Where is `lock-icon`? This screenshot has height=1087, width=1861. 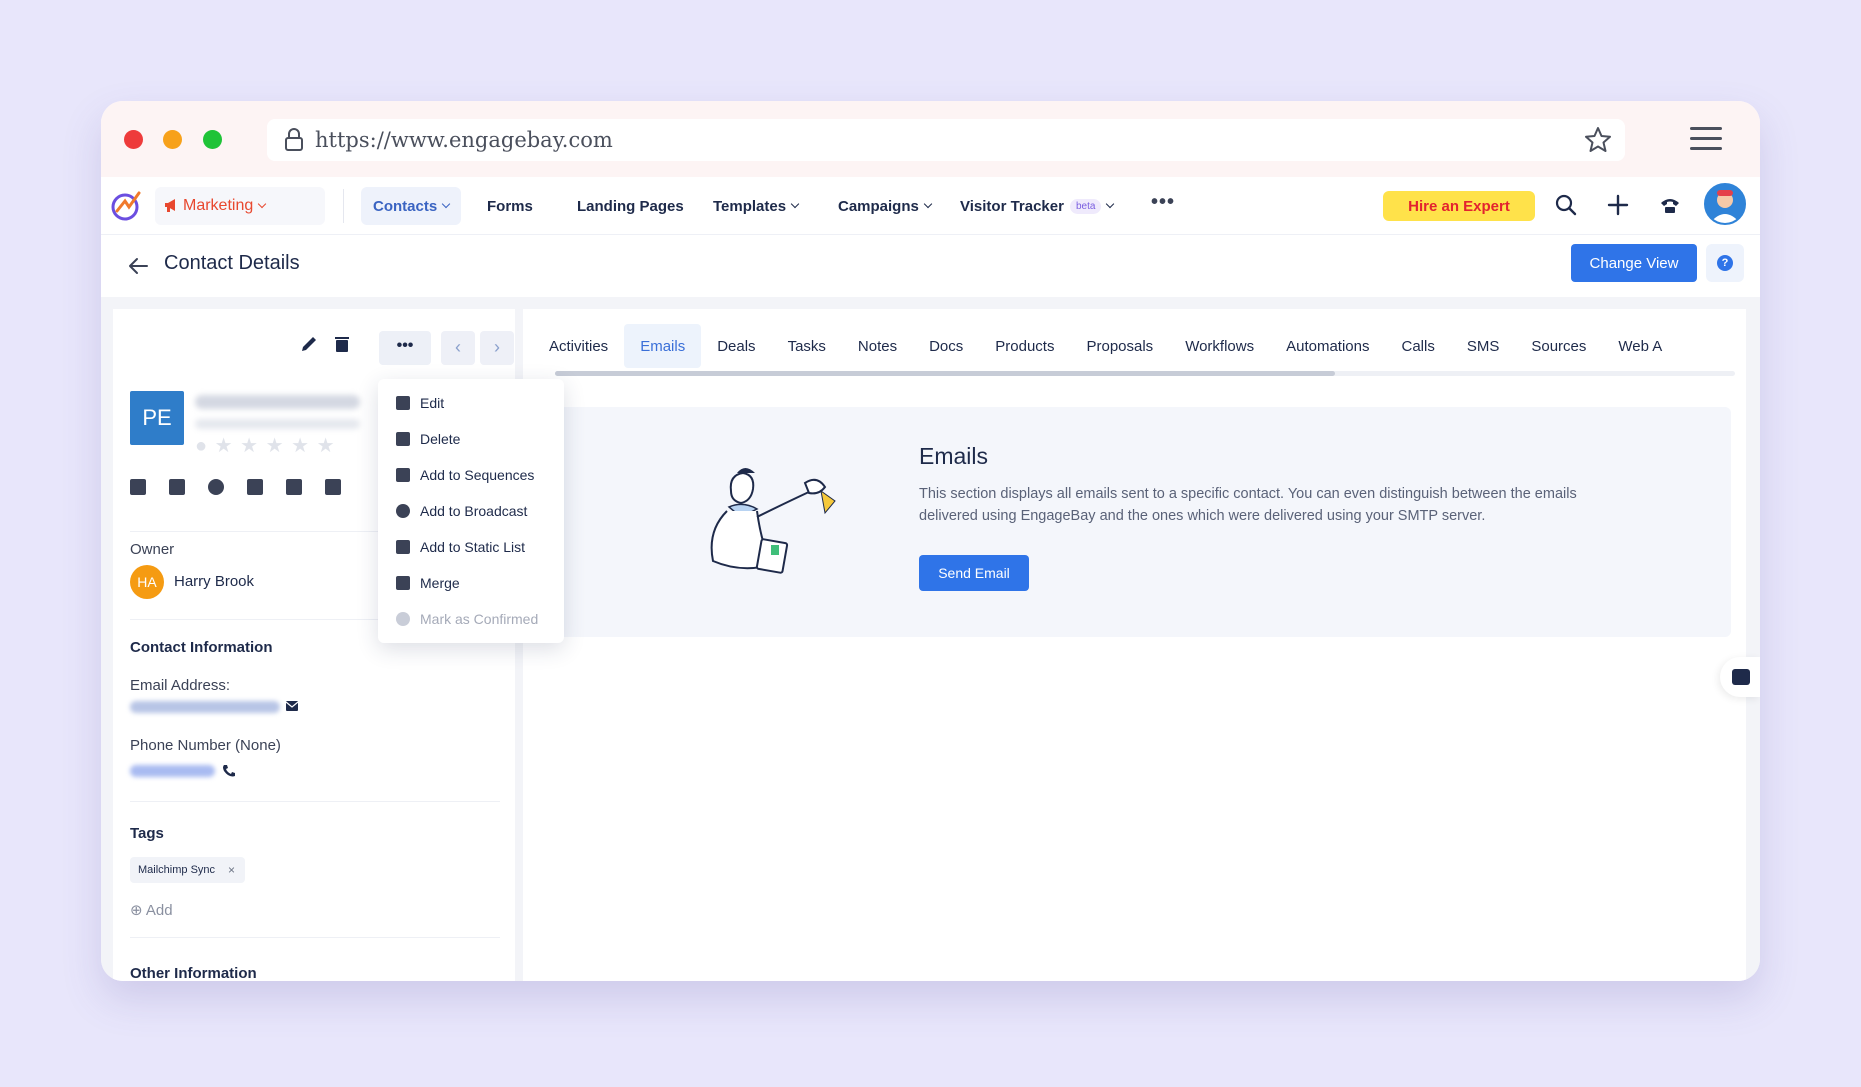 lock-icon is located at coordinates (294, 139).